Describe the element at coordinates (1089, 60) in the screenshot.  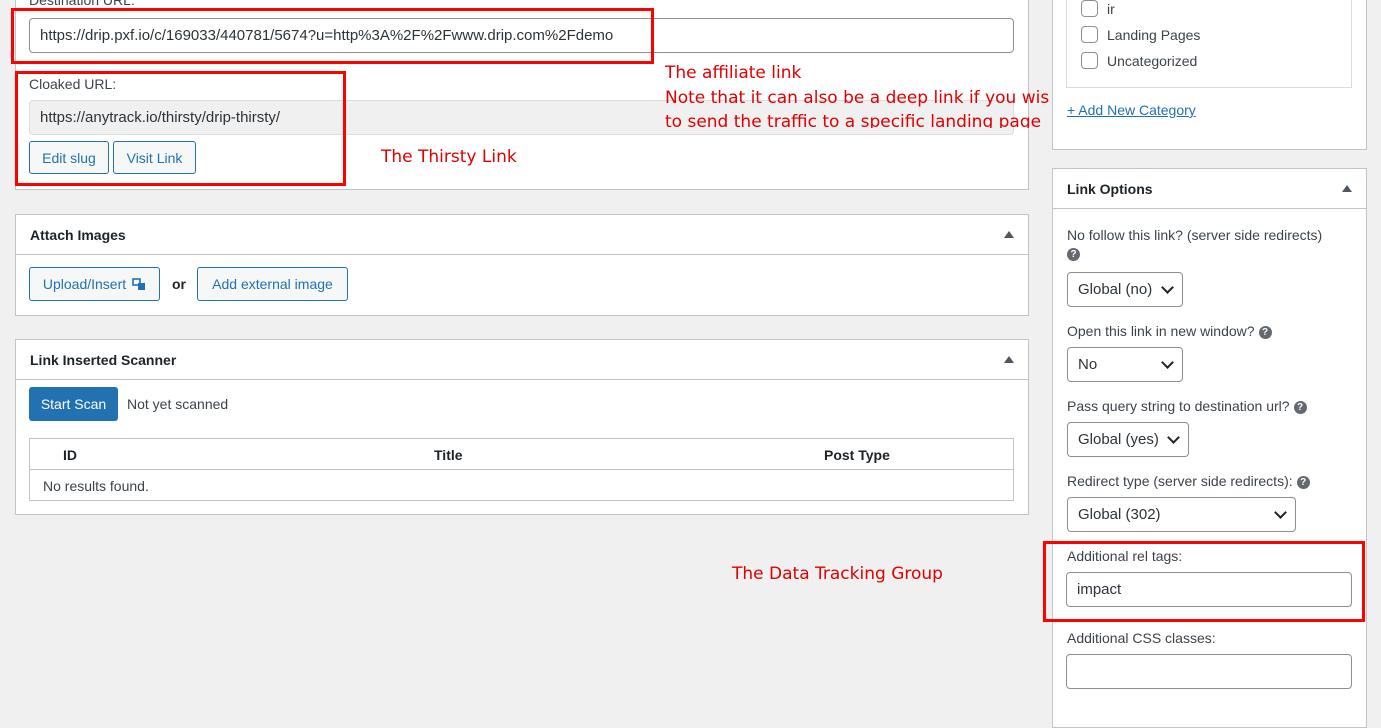
I see `category-checkbox-uncategorized` at that location.